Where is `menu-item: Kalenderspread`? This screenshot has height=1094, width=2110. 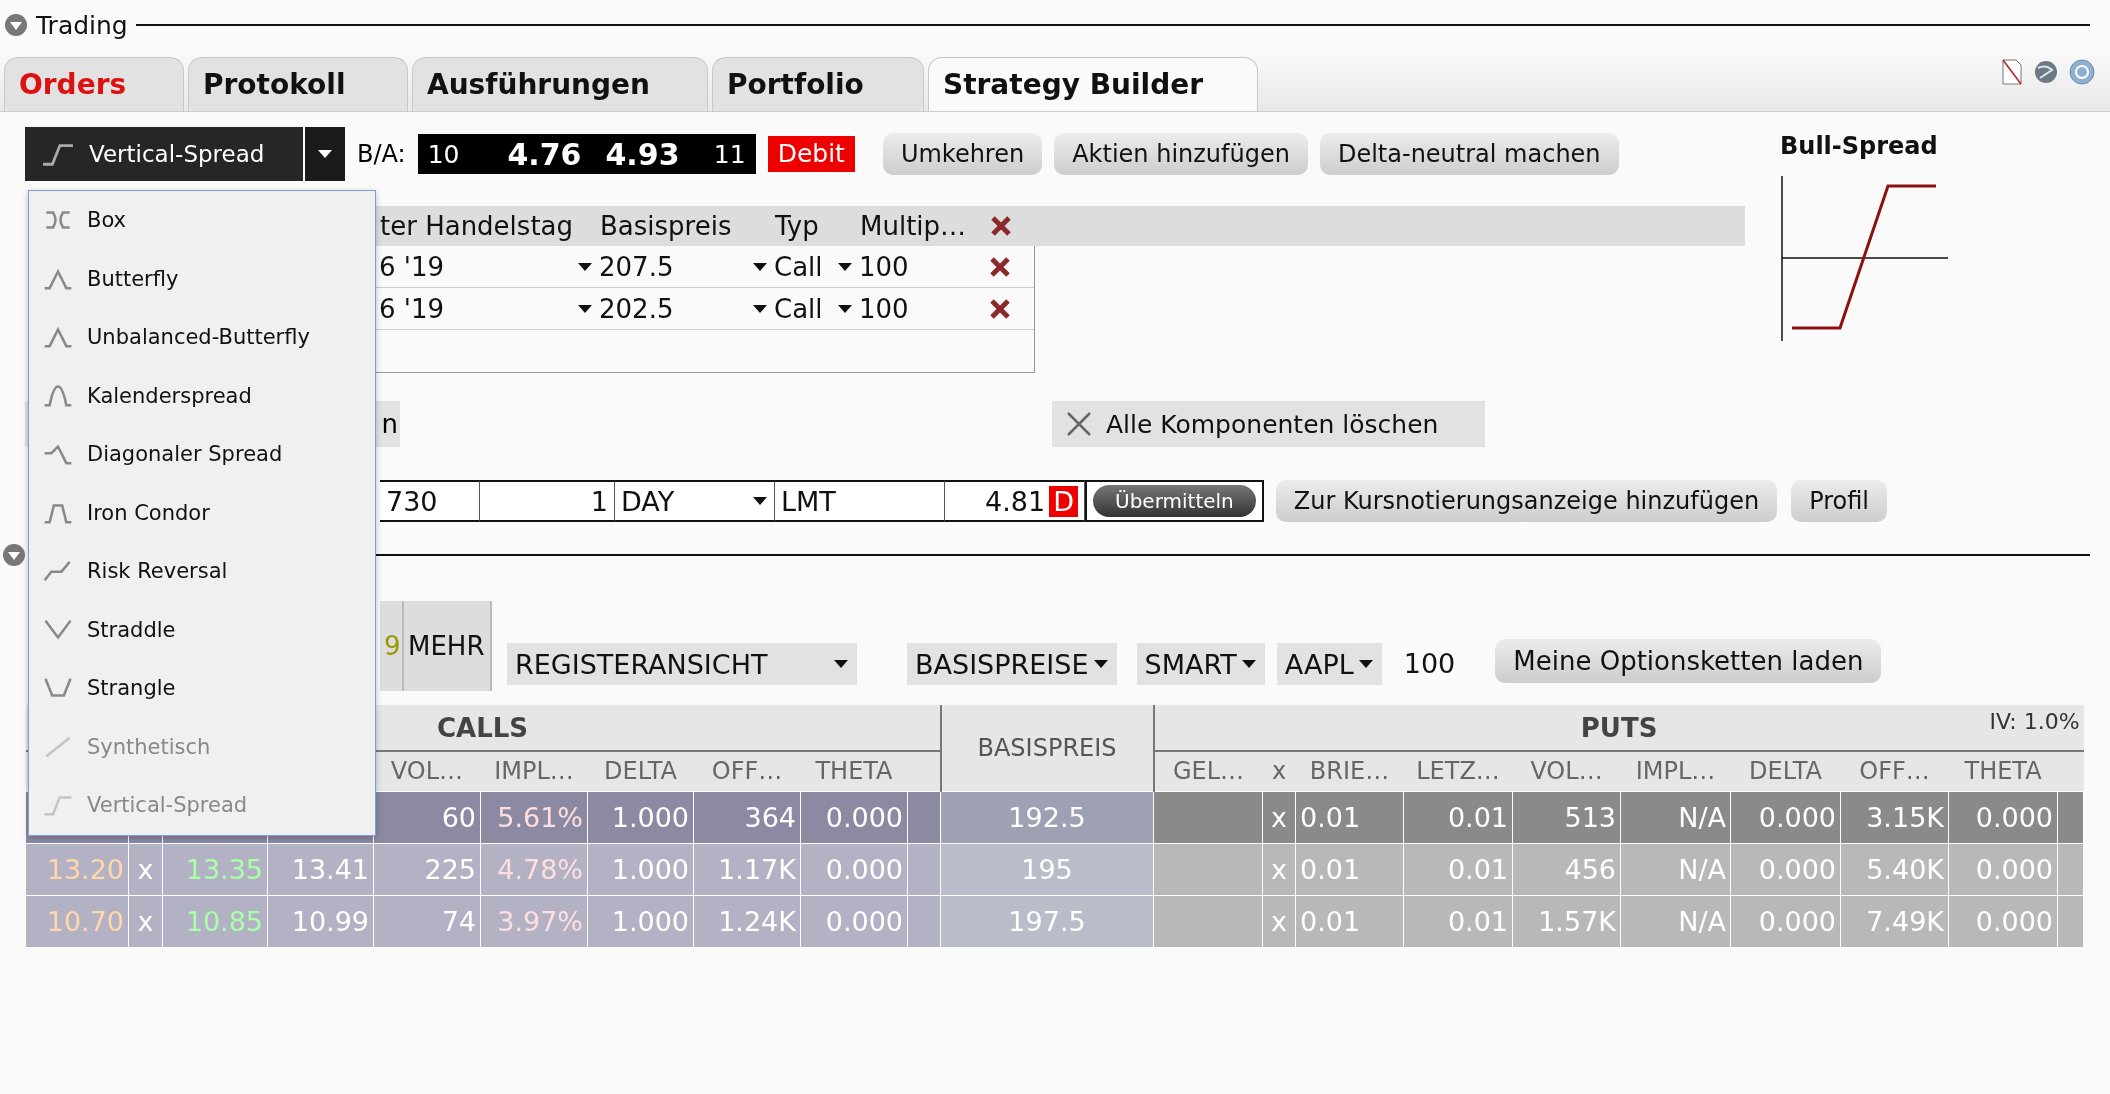
menu-item: Kalenderspread is located at coordinates (202, 395).